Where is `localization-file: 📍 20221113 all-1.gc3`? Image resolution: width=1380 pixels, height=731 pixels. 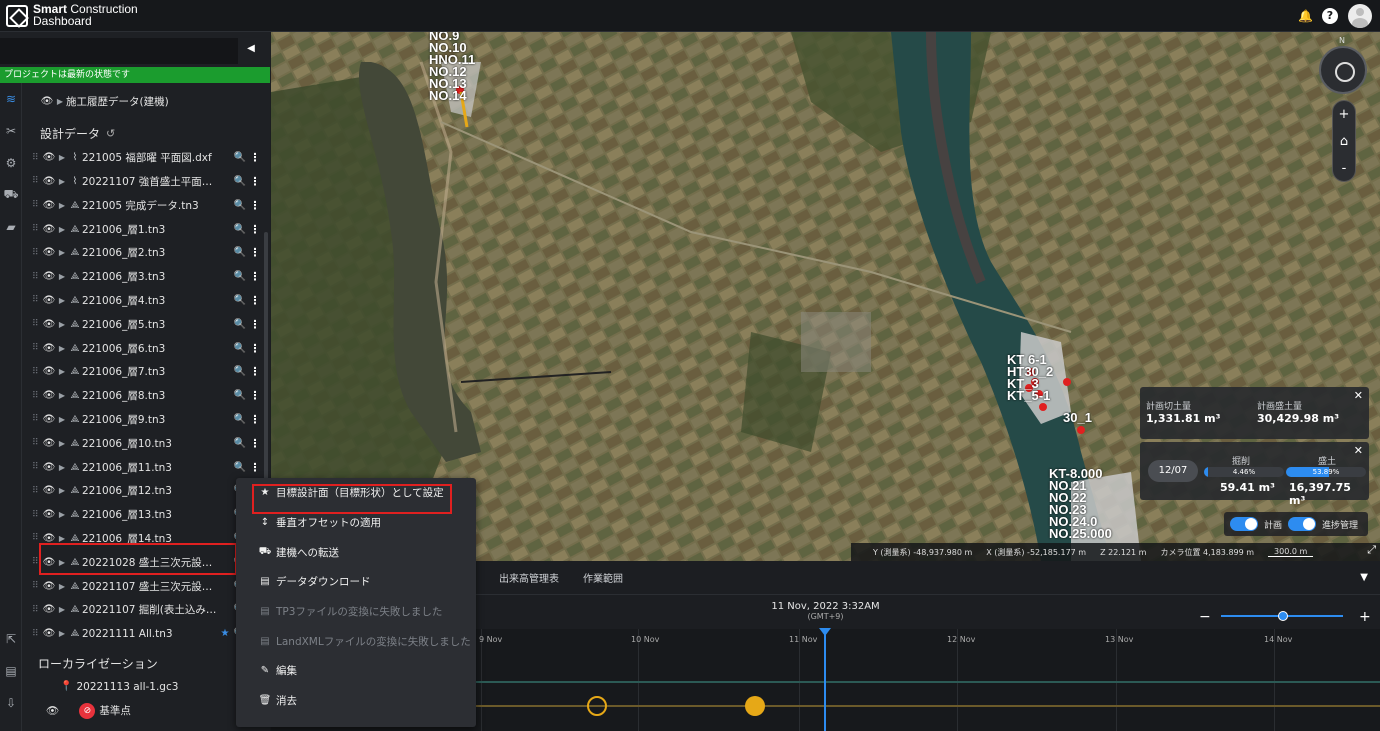
localization-file: 📍 20221113 all-1.gc3 is located at coordinates (145, 687).